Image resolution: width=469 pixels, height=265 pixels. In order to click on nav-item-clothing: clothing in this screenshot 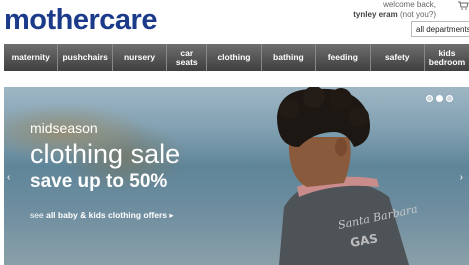, I will do `click(234, 57)`.